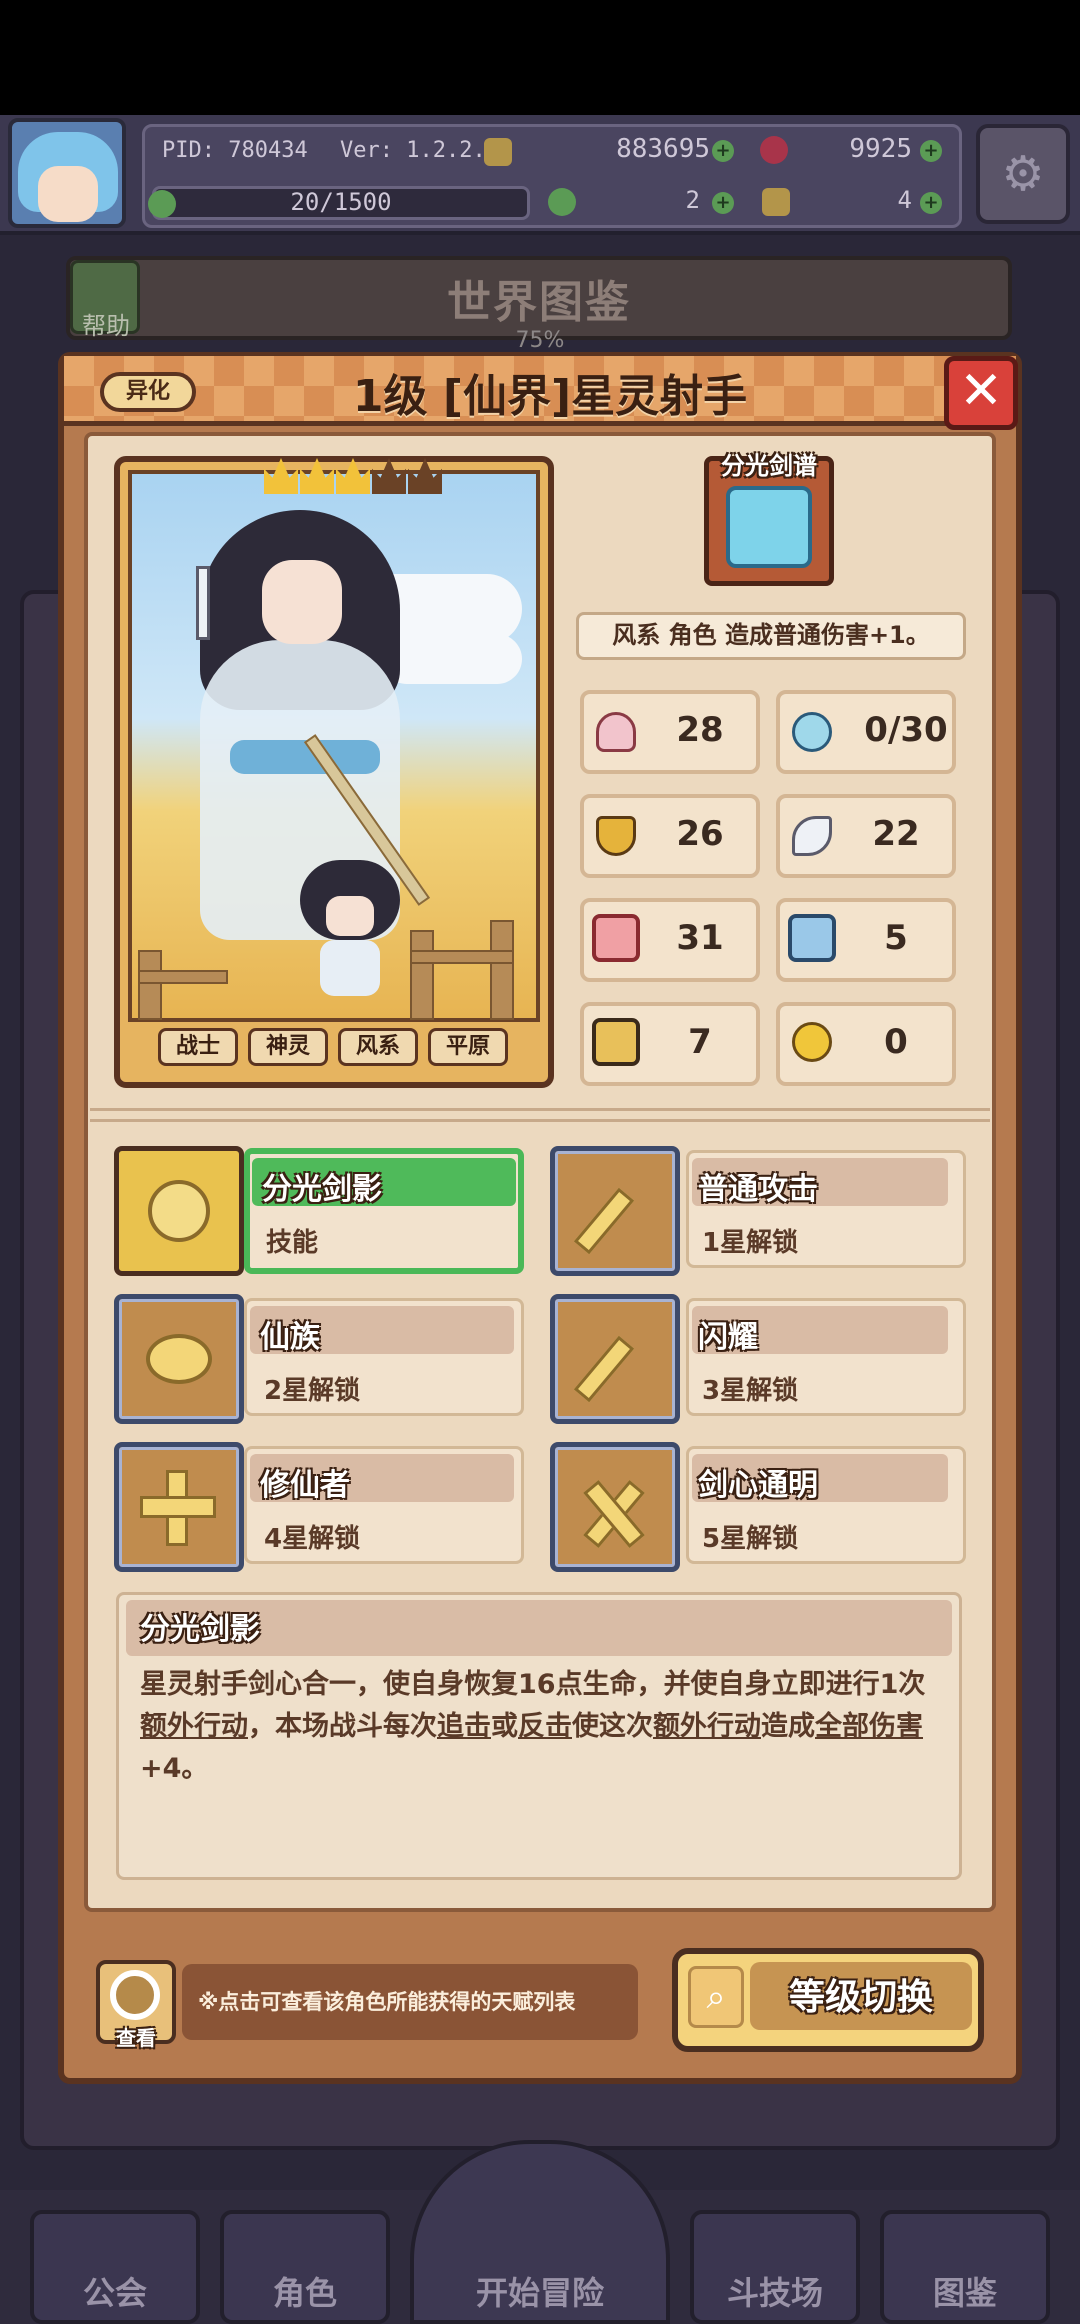 The height and width of the screenshot is (2324, 1080). I want to click on key-icon, so click(776, 202).